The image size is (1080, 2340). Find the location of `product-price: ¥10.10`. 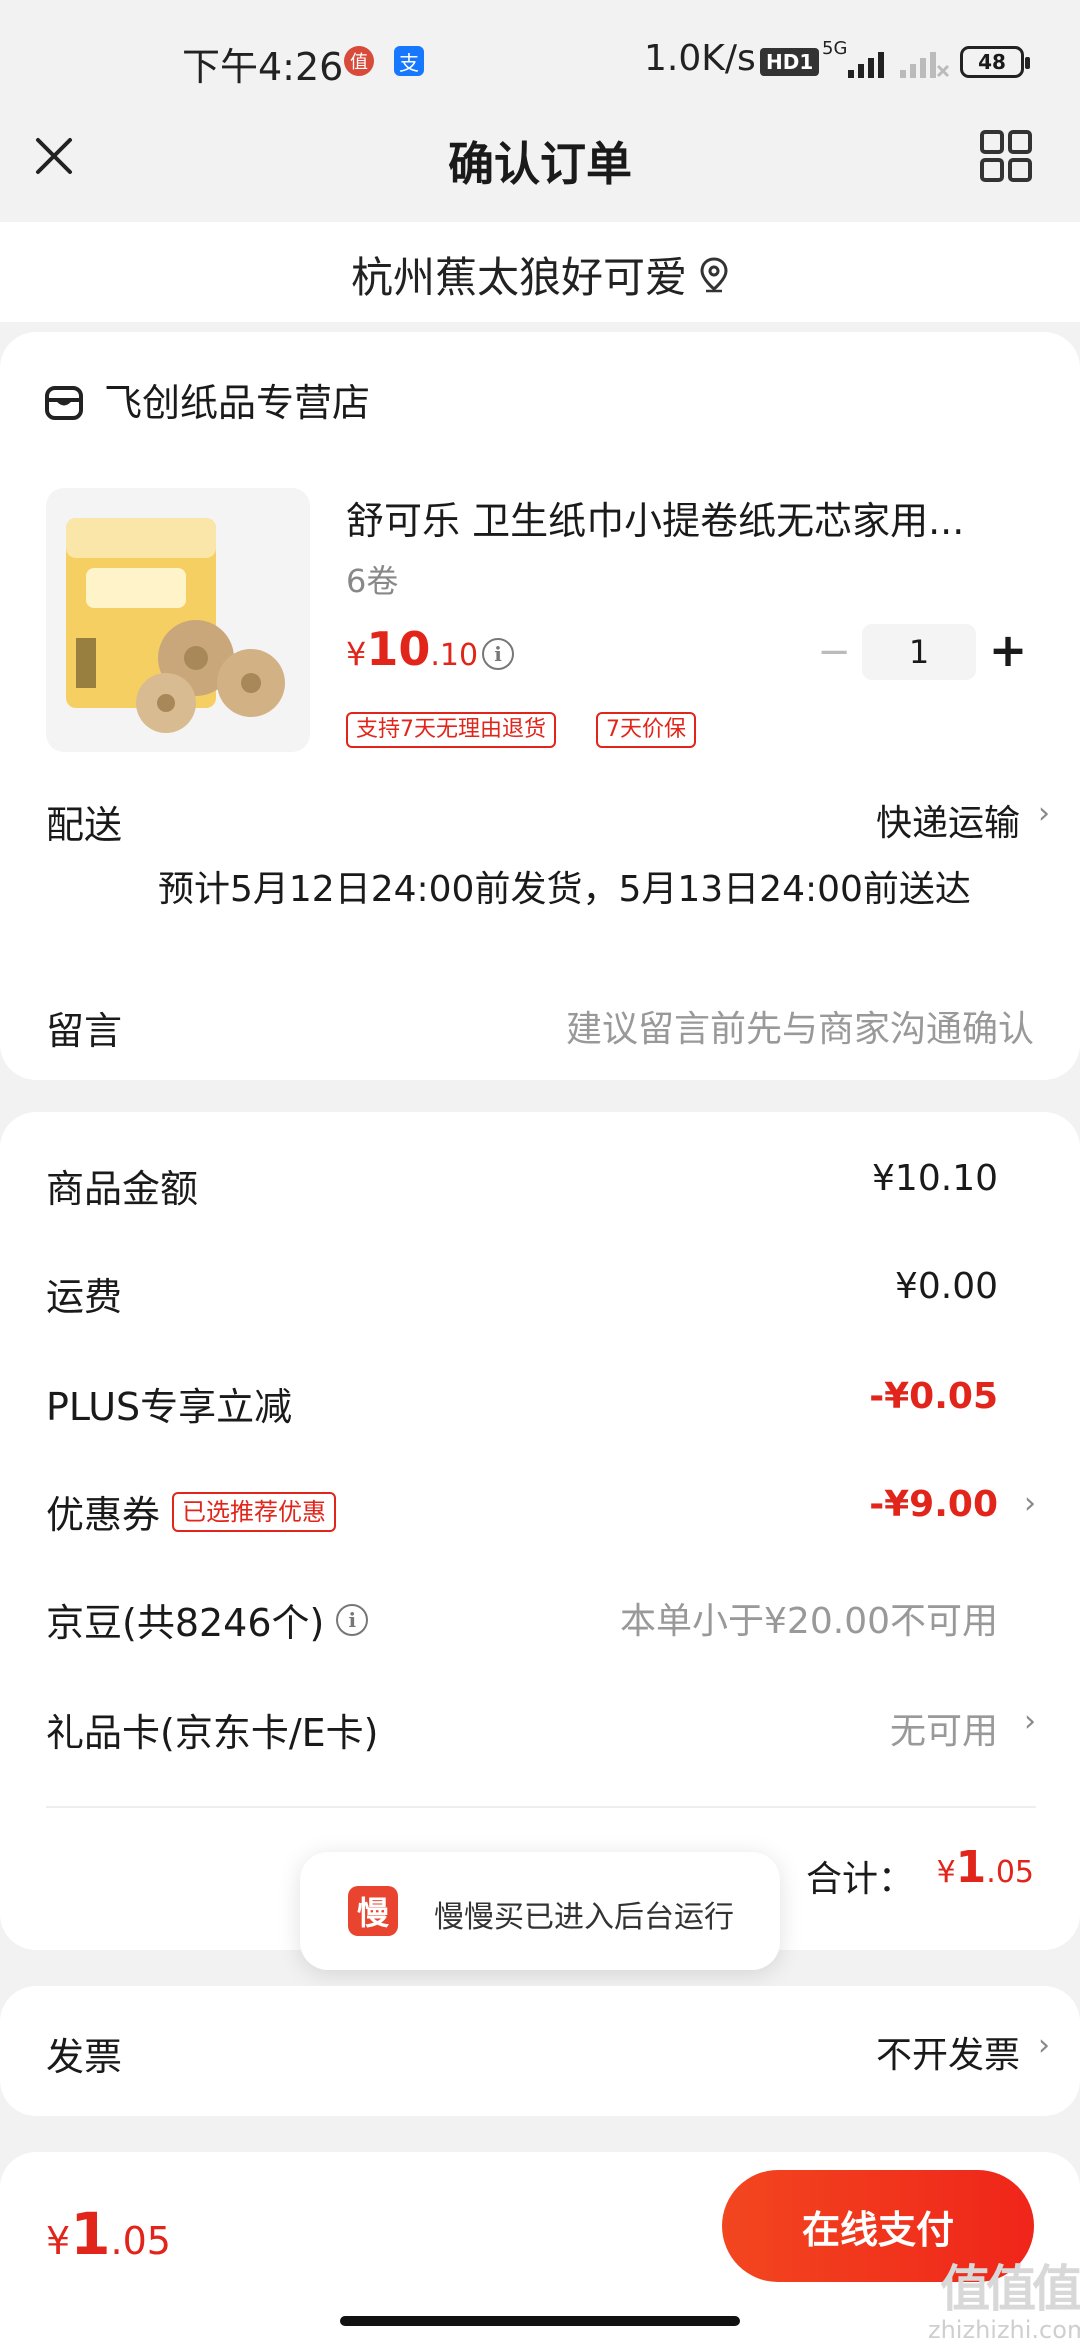

product-price: ¥10.10 is located at coordinates (412, 649).